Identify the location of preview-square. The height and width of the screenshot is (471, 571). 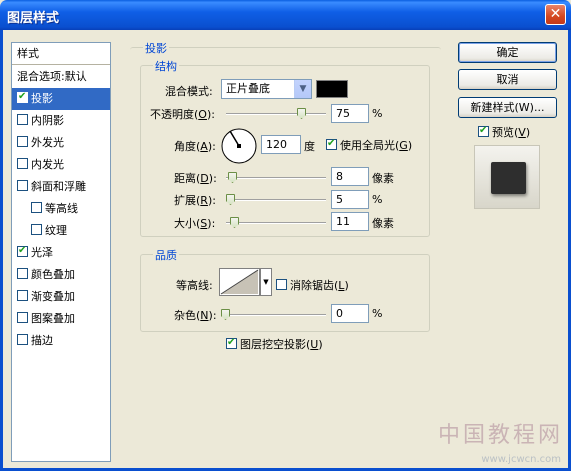
(508, 178).